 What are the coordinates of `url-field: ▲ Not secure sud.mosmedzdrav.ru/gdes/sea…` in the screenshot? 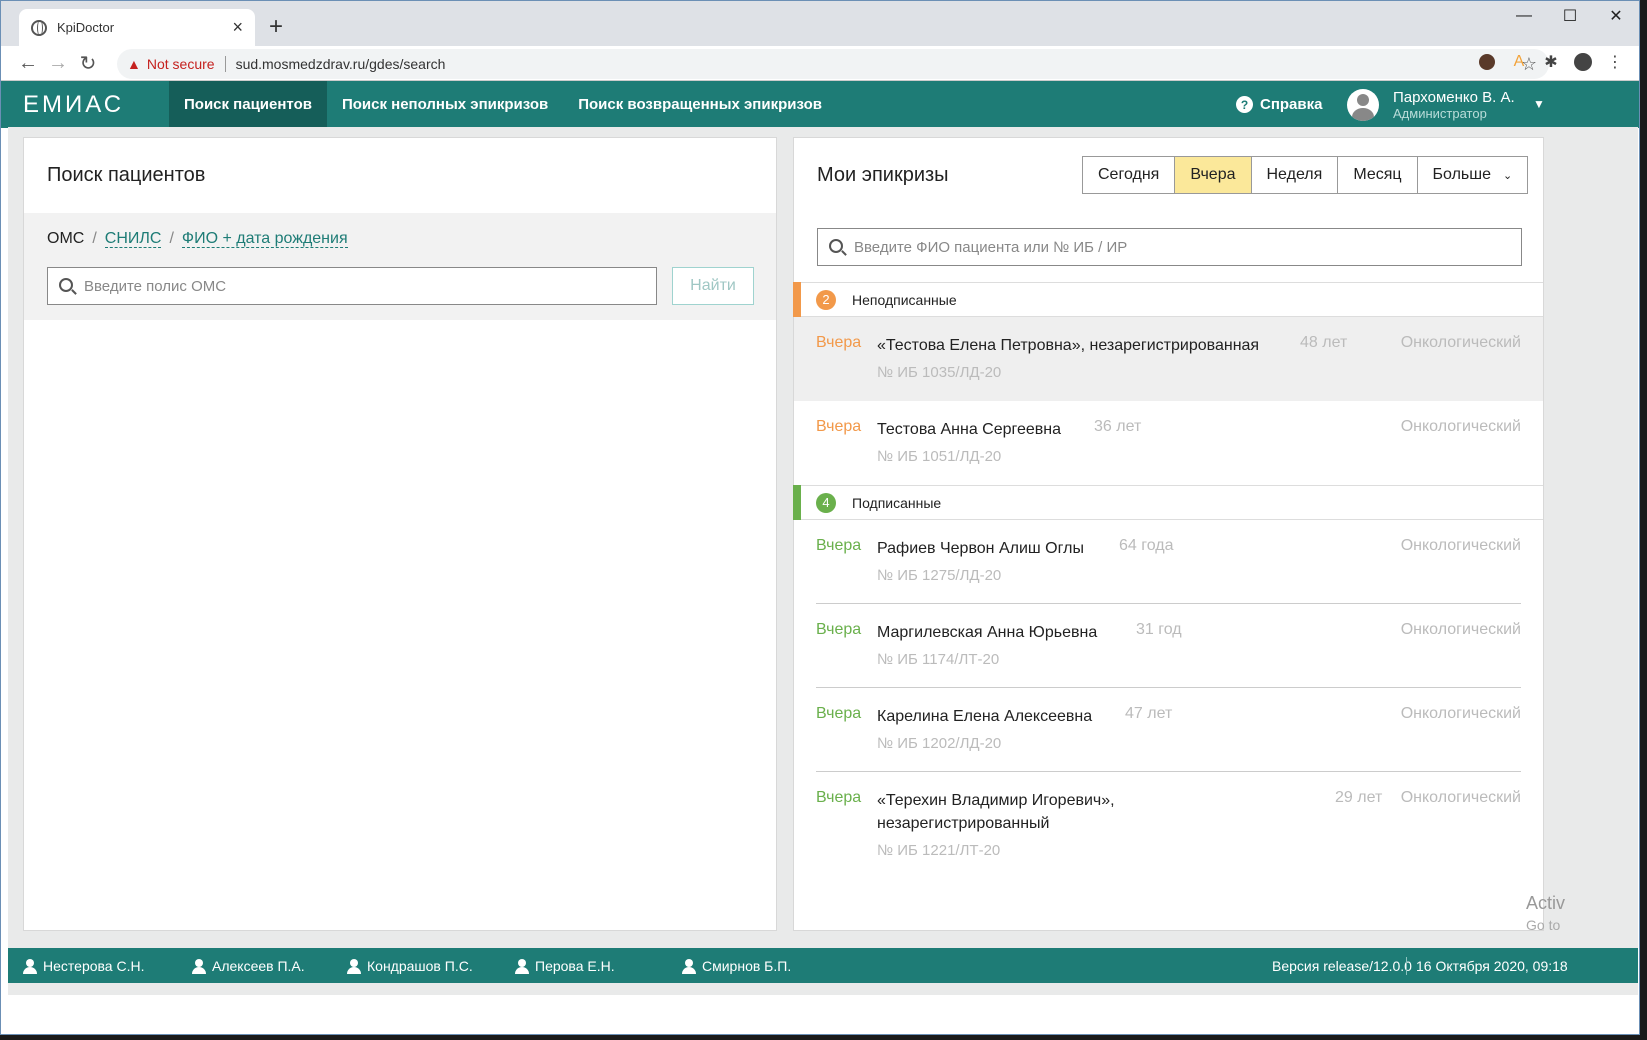 It's located at (833, 64).